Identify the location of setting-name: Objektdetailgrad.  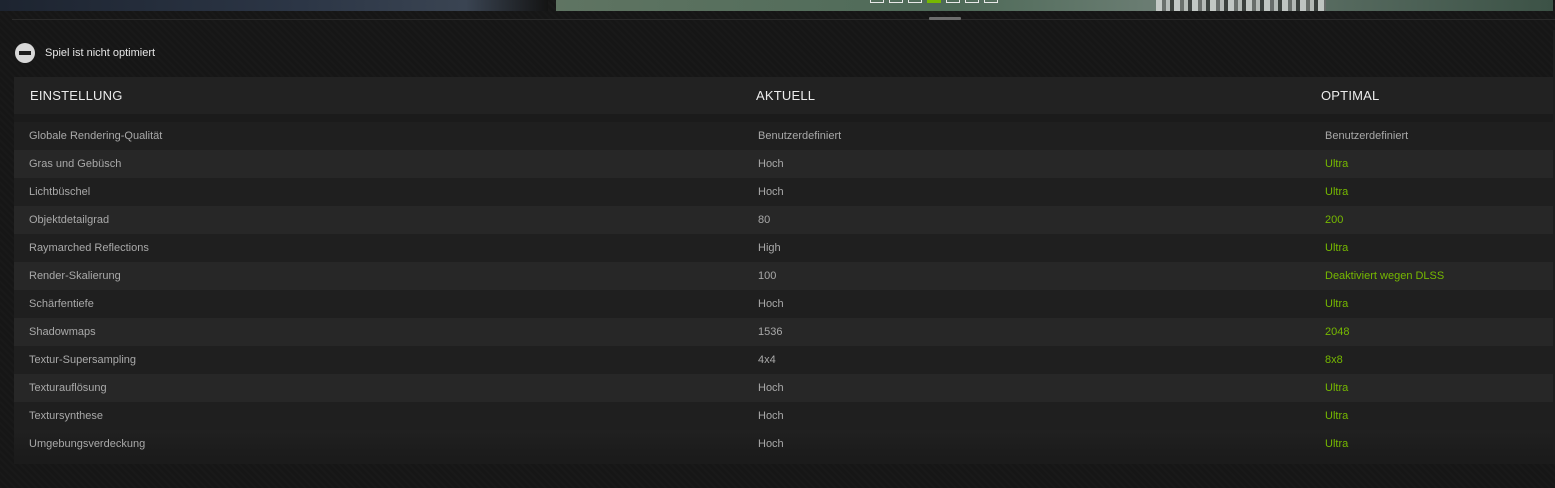
(69, 220).